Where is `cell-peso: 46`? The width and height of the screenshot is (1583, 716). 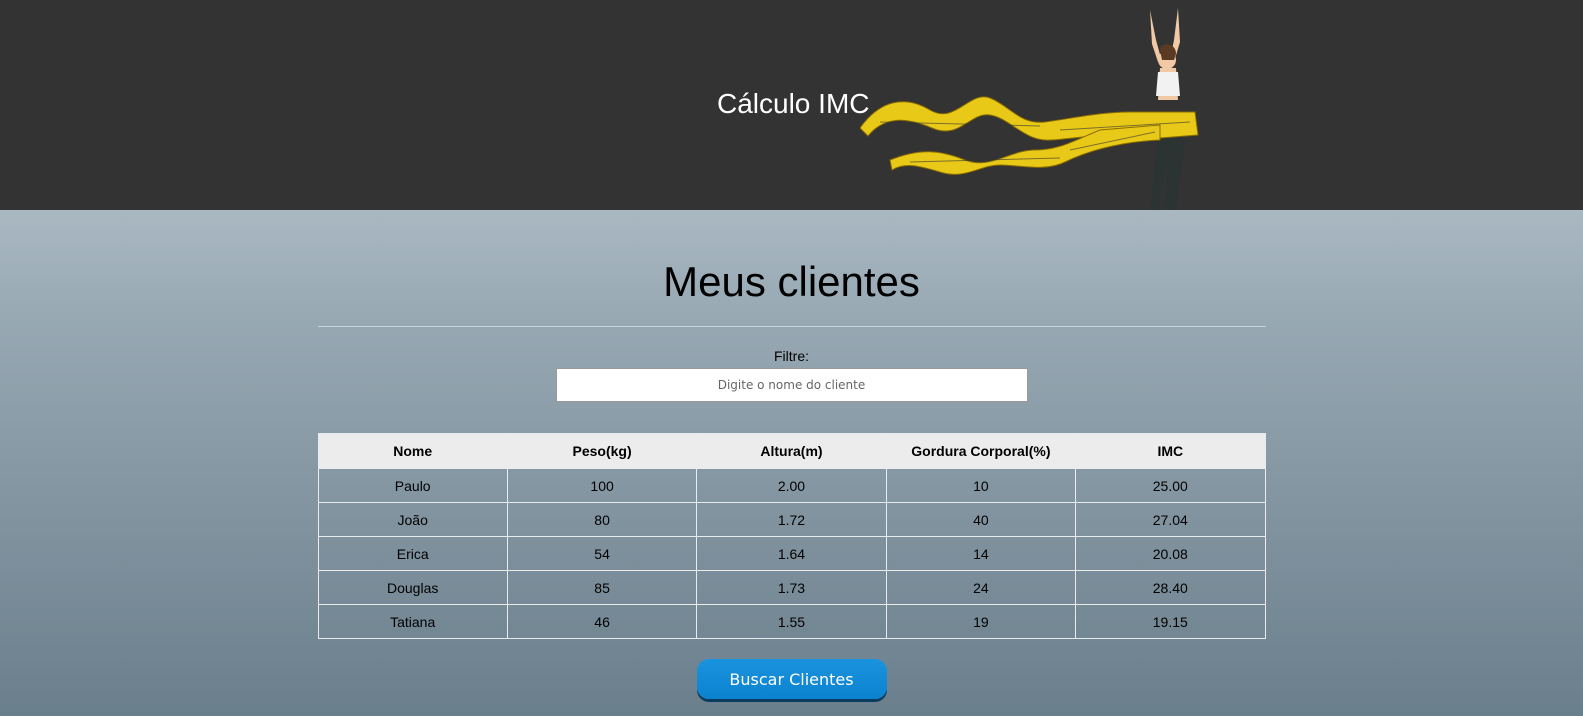
cell-peso: 46 is located at coordinates (602, 621).